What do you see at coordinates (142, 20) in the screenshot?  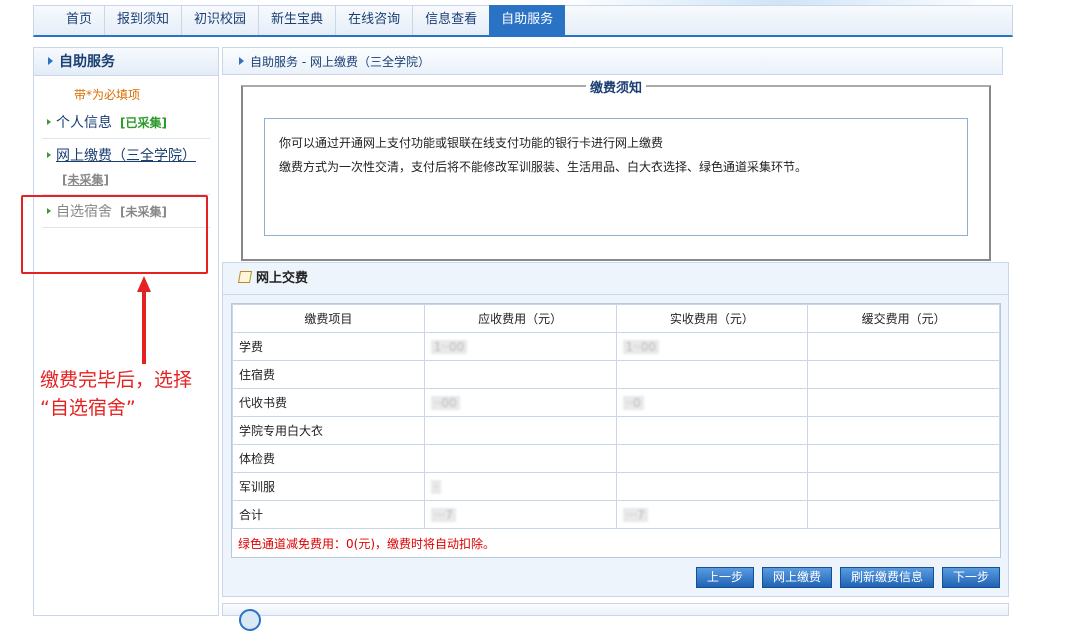 I see `tab-registration-notice: 报到须知` at bounding box center [142, 20].